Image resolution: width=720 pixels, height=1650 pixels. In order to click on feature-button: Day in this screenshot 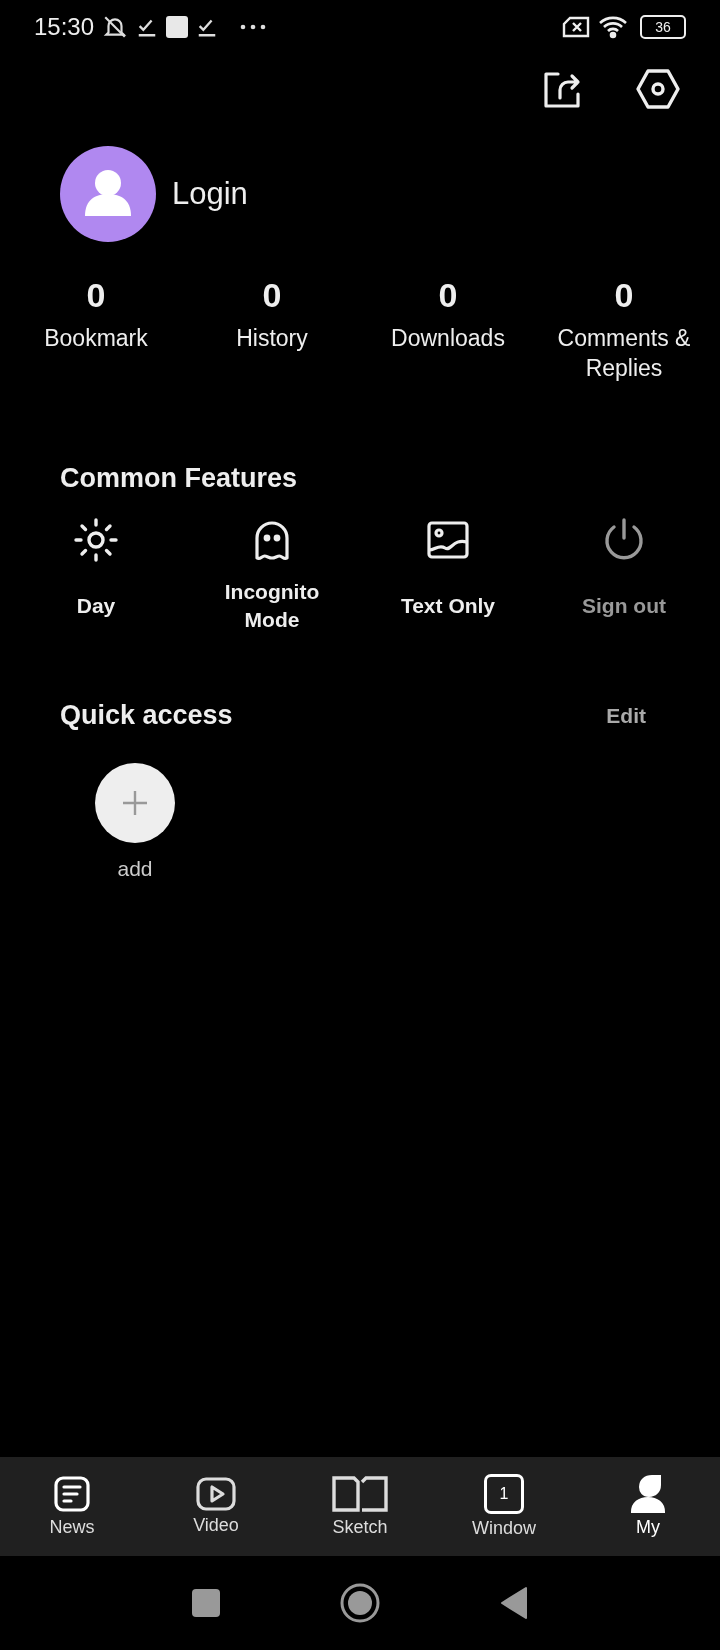, I will do `click(96, 575)`.